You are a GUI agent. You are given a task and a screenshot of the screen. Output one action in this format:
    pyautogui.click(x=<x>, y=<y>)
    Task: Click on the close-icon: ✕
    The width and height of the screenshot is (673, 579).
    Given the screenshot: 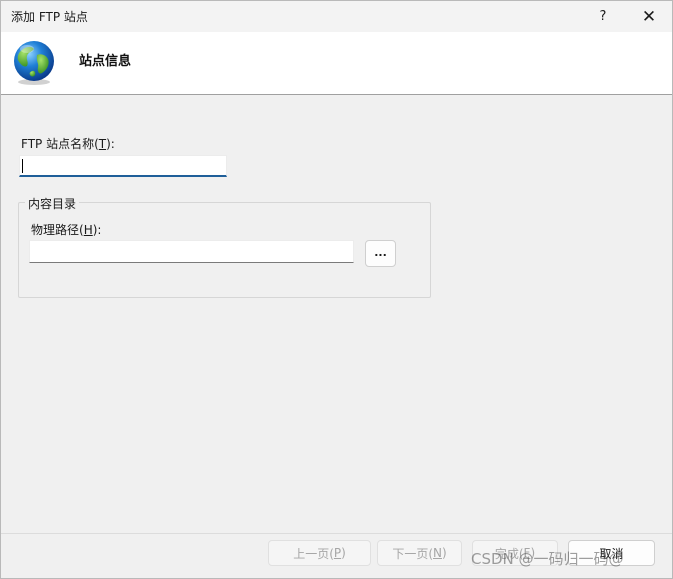 What is the action you would take?
    pyautogui.click(x=649, y=16)
    